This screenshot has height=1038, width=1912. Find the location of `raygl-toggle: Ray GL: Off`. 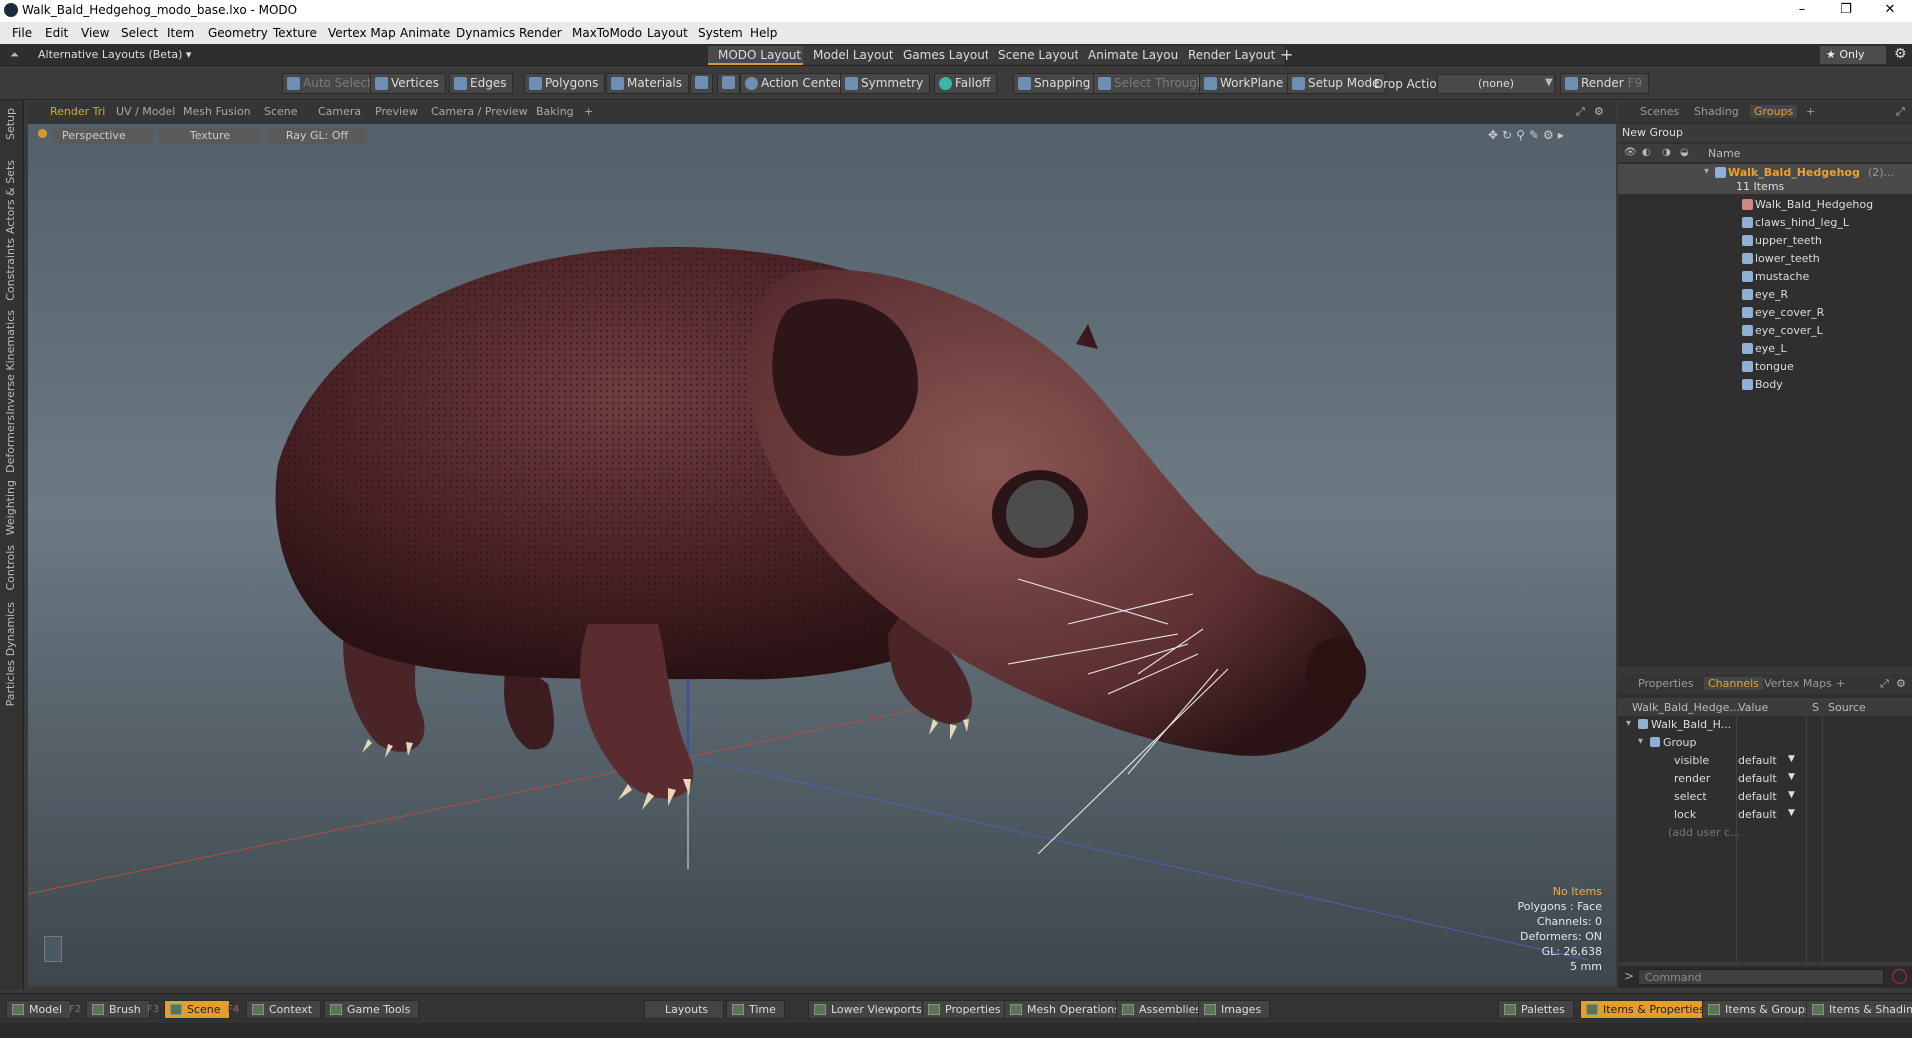

raygl-toggle: Ray GL: Off is located at coordinates (317, 136).